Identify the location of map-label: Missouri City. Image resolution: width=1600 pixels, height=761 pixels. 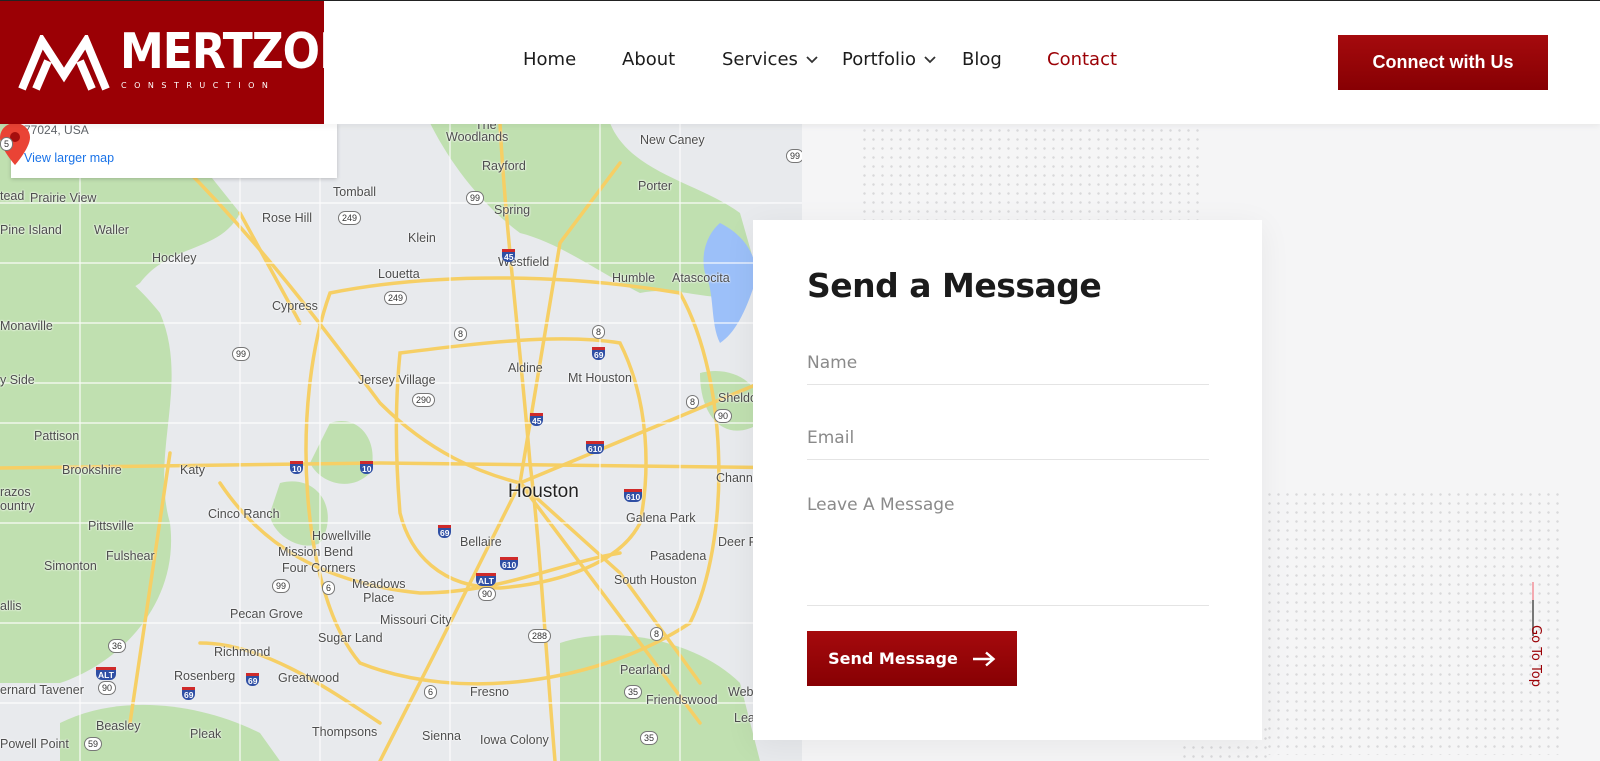
(416, 620).